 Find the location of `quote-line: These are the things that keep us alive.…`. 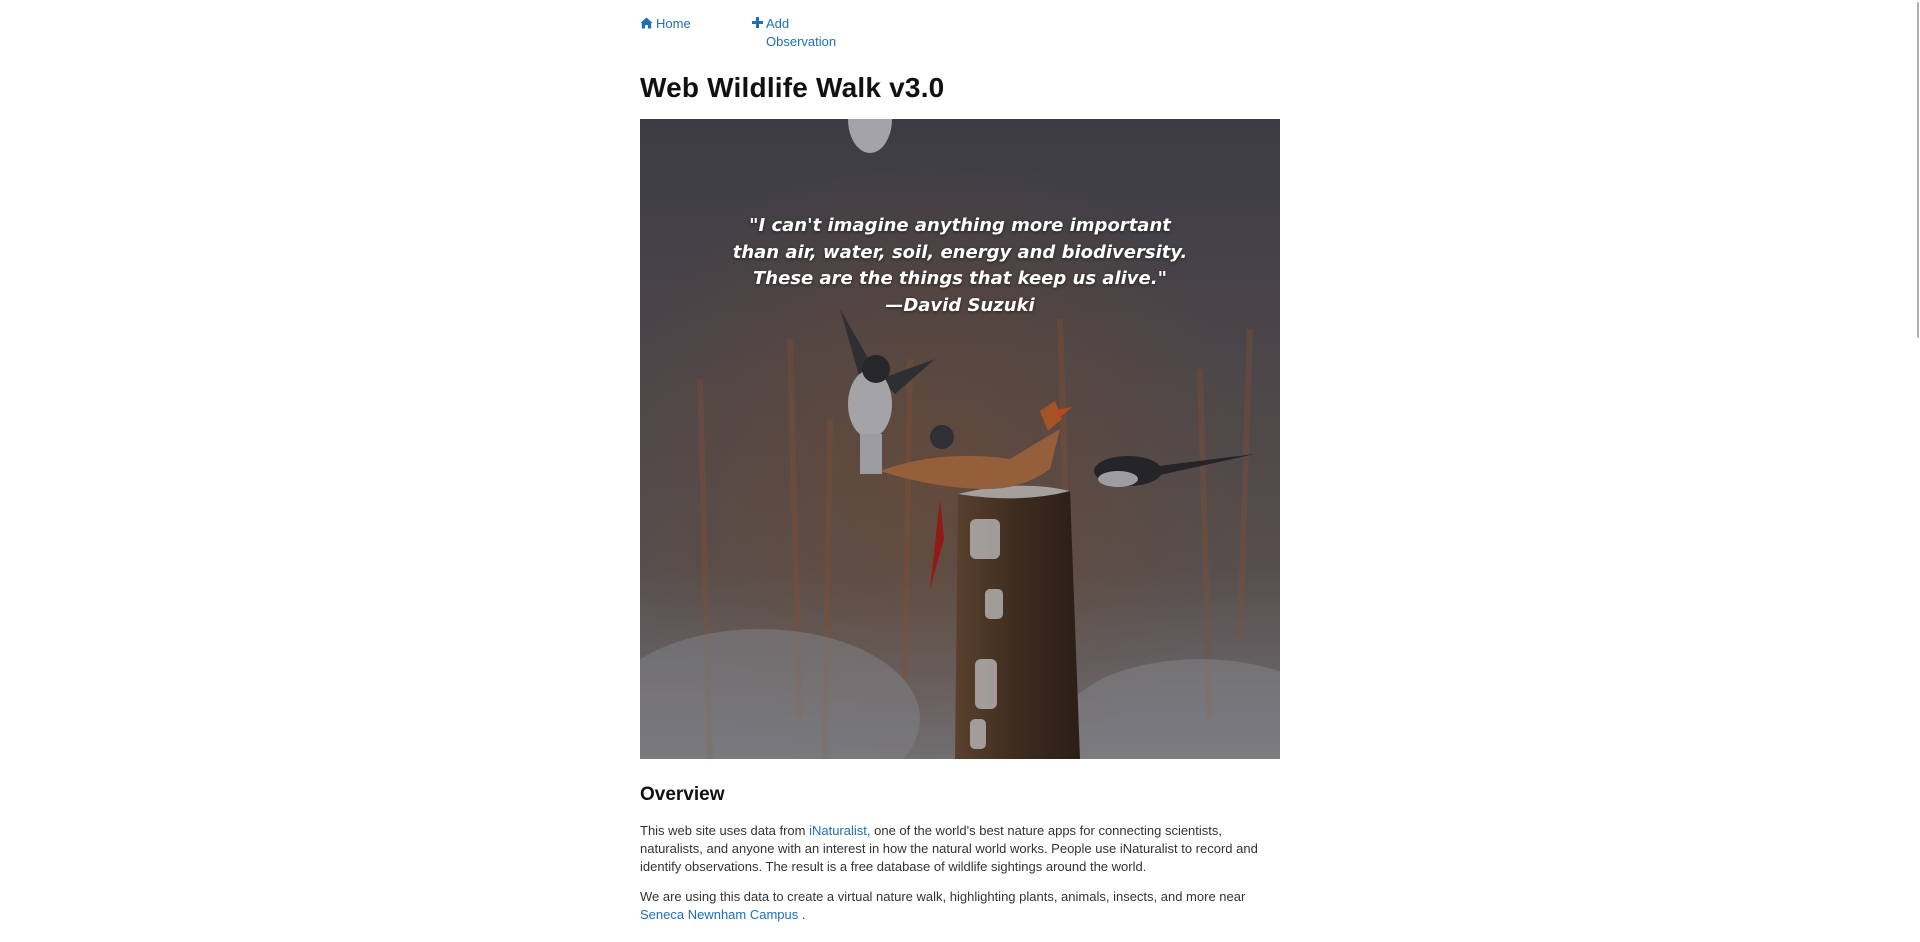

quote-line: These are the things that keep us alive.… is located at coordinates (960, 278).